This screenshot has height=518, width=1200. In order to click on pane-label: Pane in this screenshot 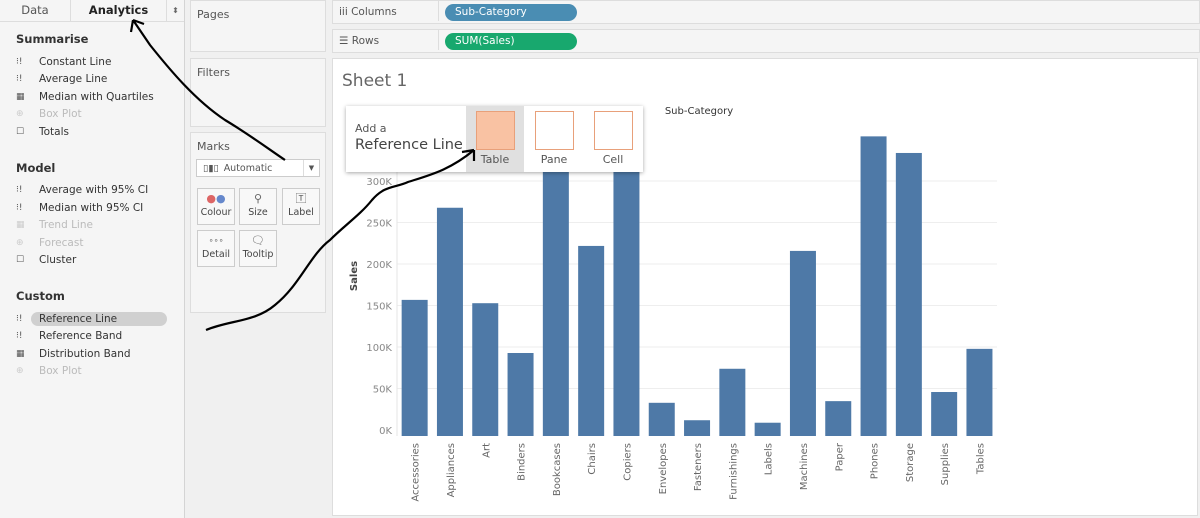, I will do `click(554, 159)`.